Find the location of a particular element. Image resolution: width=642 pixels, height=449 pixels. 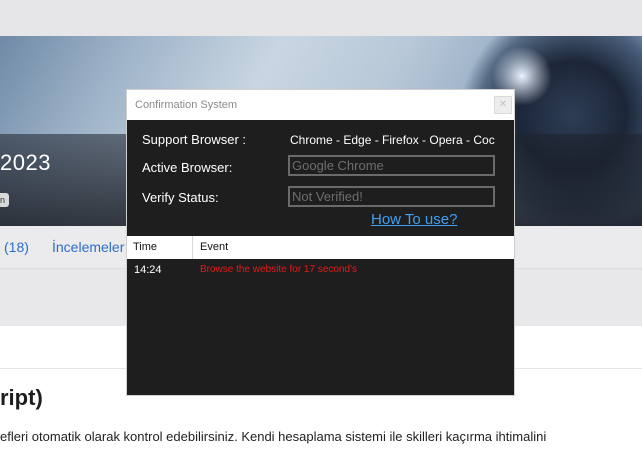

verify-status-field is located at coordinates (391, 196).